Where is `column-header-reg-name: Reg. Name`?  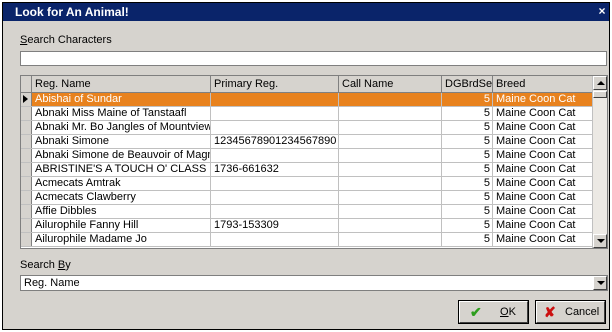
column-header-reg-name: Reg. Name is located at coordinates (121, 84).